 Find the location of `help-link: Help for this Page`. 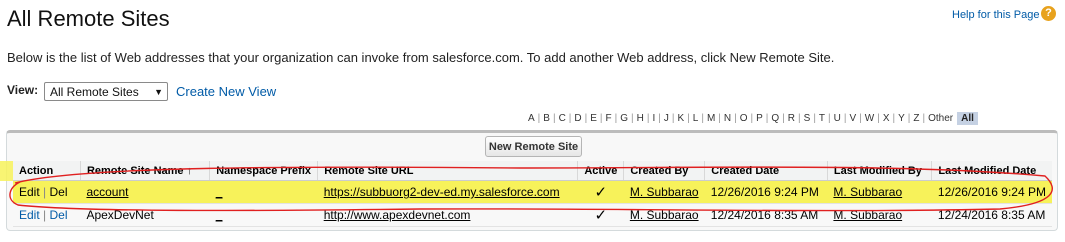

help-link: Help for this Page is located at coordinates (995, 15).